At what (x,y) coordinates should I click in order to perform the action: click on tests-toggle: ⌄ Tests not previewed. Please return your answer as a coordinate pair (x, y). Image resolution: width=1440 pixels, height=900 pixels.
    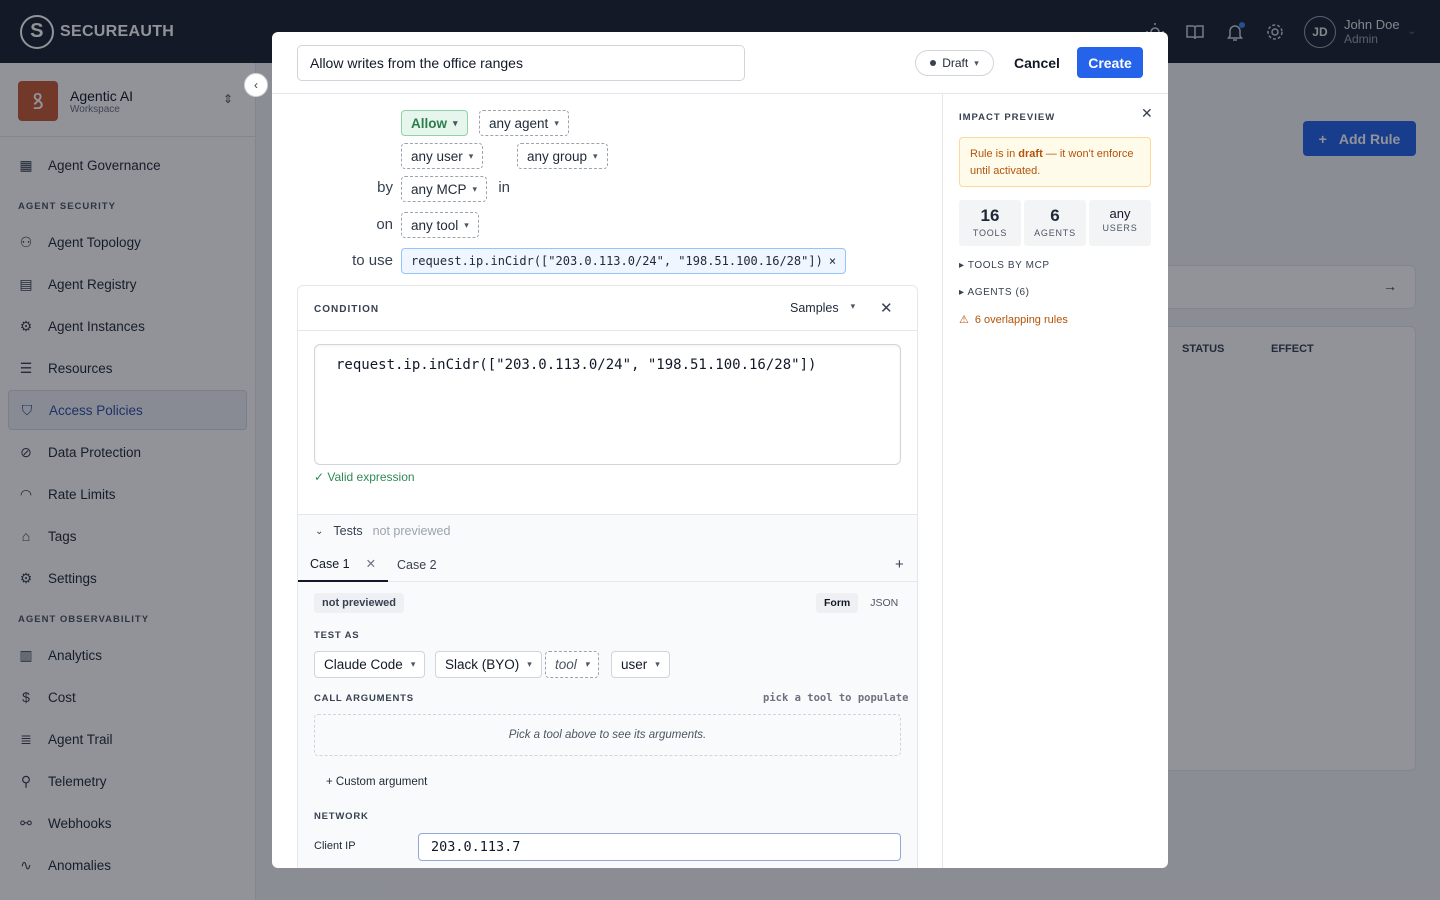
    Looking at the image, I should click on (382, 531).